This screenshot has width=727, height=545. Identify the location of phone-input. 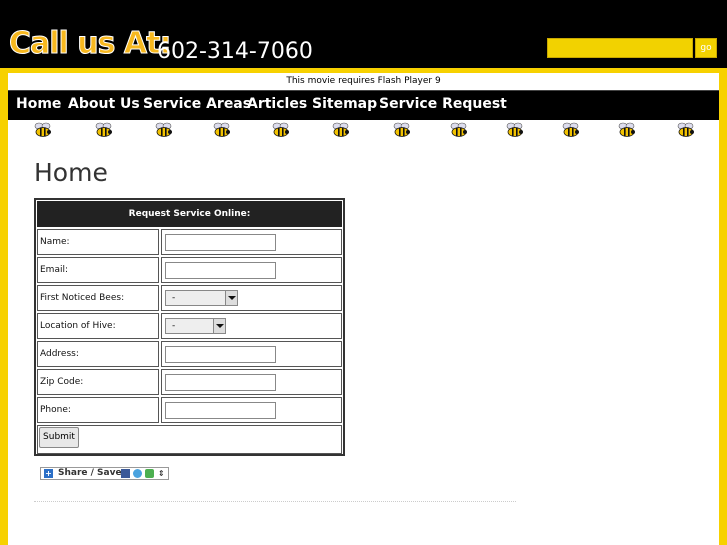
(220, 410).